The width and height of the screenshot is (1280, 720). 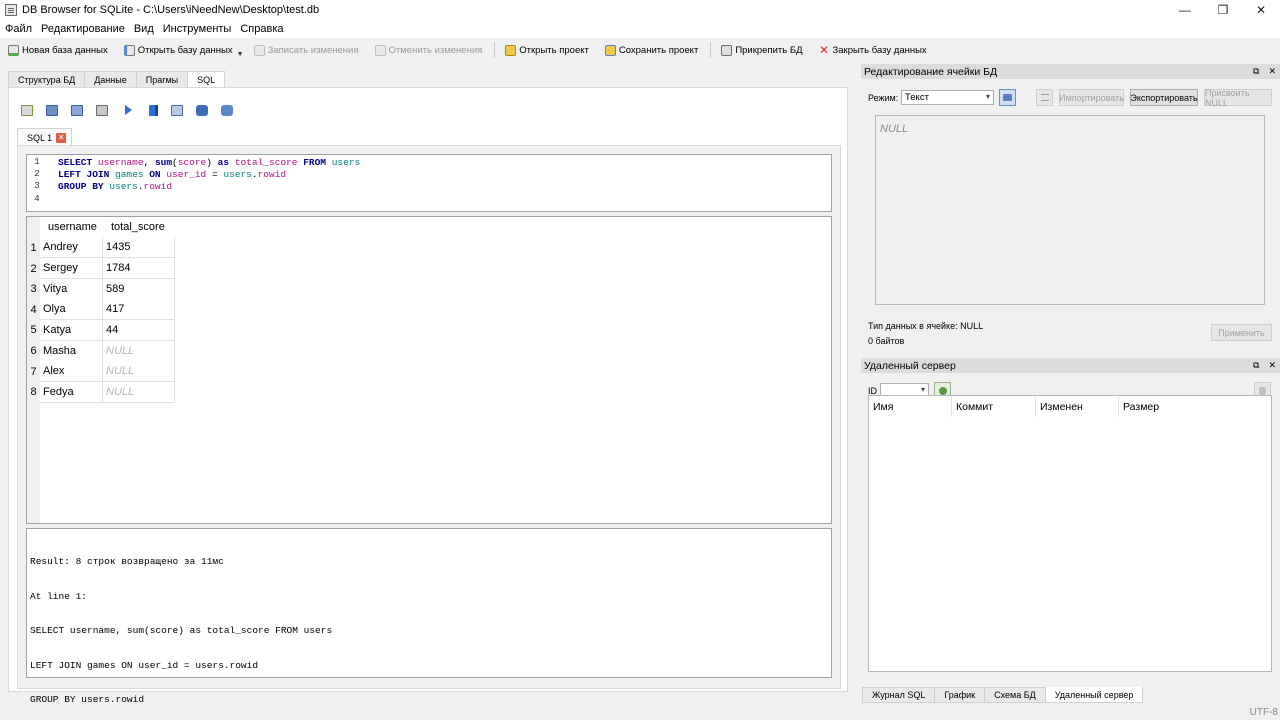 What do you see at coordinates (37, 174) in the screenshot?
I see `line-number: 2` at bounding box center [37, 174].